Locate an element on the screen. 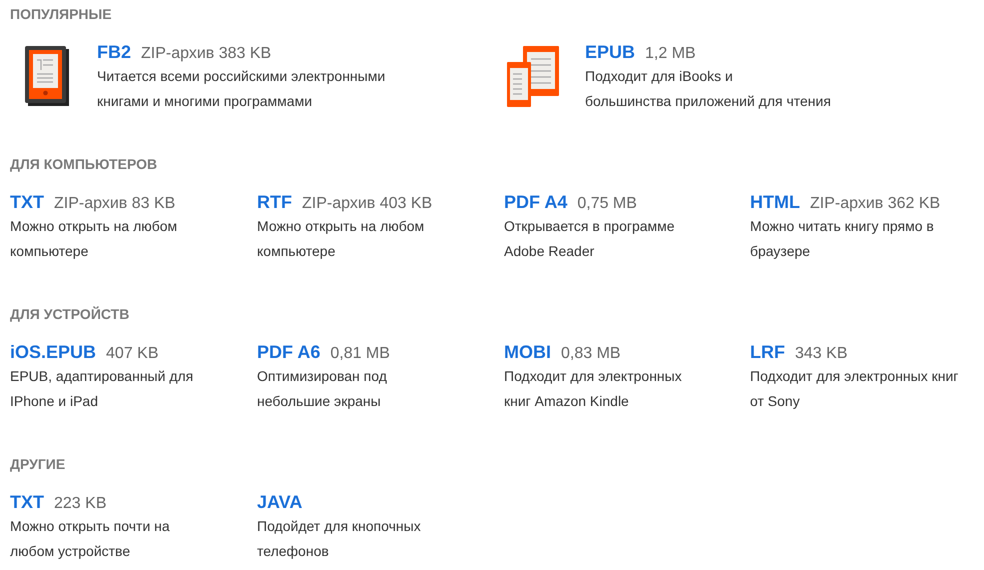  file-size: ZIP-архив 403 KB is located at coordinates (367, 203).